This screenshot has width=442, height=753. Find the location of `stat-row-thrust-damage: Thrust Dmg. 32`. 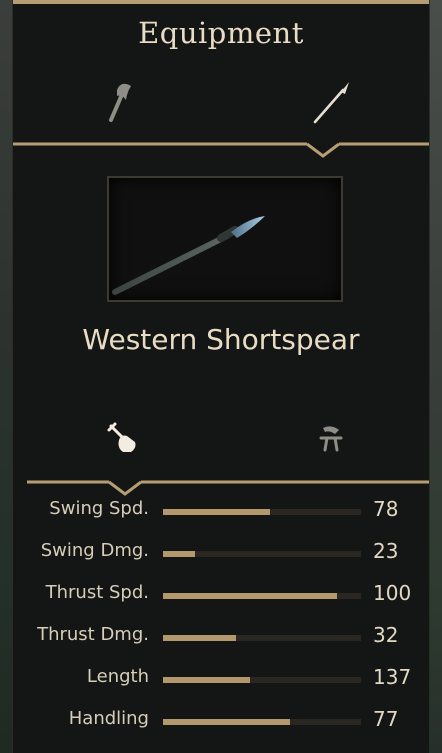

stat-row-thrust-damage: Thrust Dmg. 32 is located at coordinates (221, 637).